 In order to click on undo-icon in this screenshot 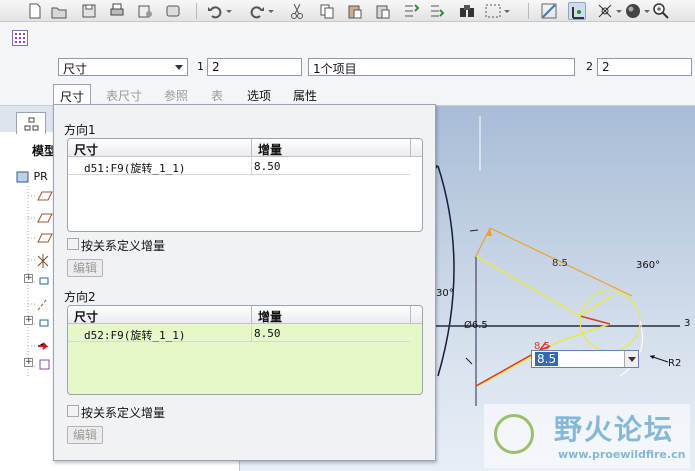, I will do `click(219, 11)`.